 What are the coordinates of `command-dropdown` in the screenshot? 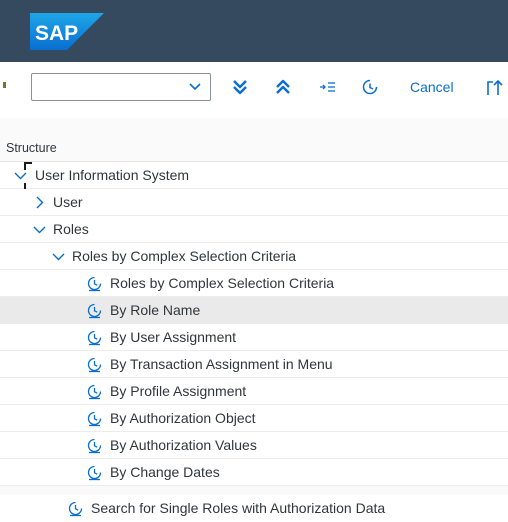 It's located at (121, 87).